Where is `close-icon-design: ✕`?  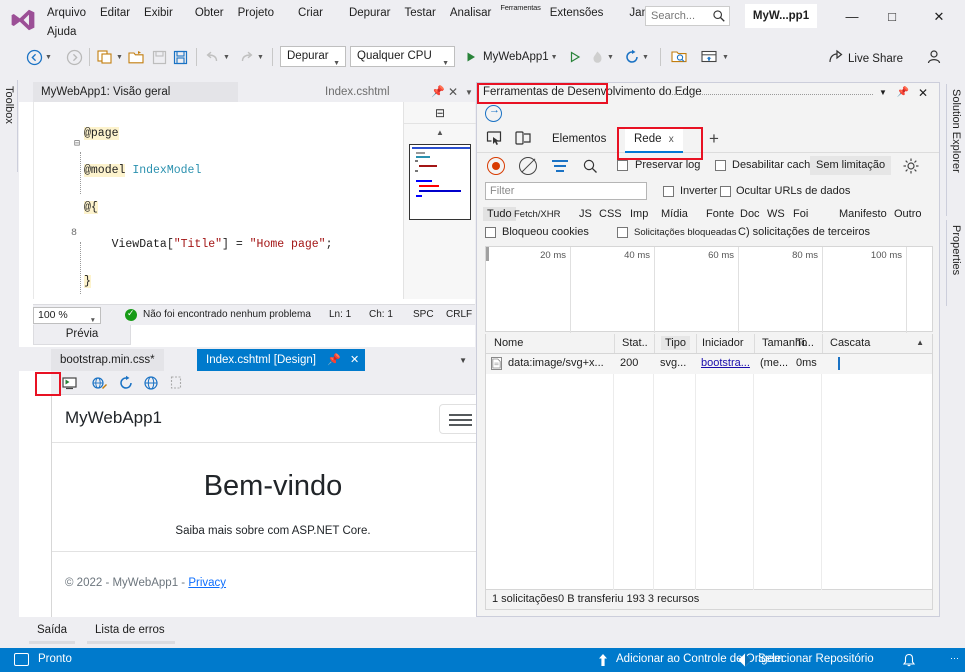 close-icon-design: ✕ is located at coordinates (354, 360).